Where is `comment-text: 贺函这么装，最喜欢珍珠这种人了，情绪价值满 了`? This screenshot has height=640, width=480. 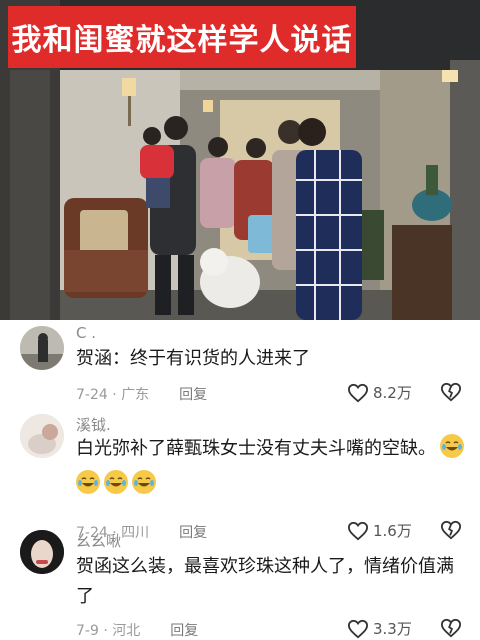 comment-text: 贺函这么装，最喜欢珍珠这种人了，情绪价值满 了 is located at coordinates (271, 582).